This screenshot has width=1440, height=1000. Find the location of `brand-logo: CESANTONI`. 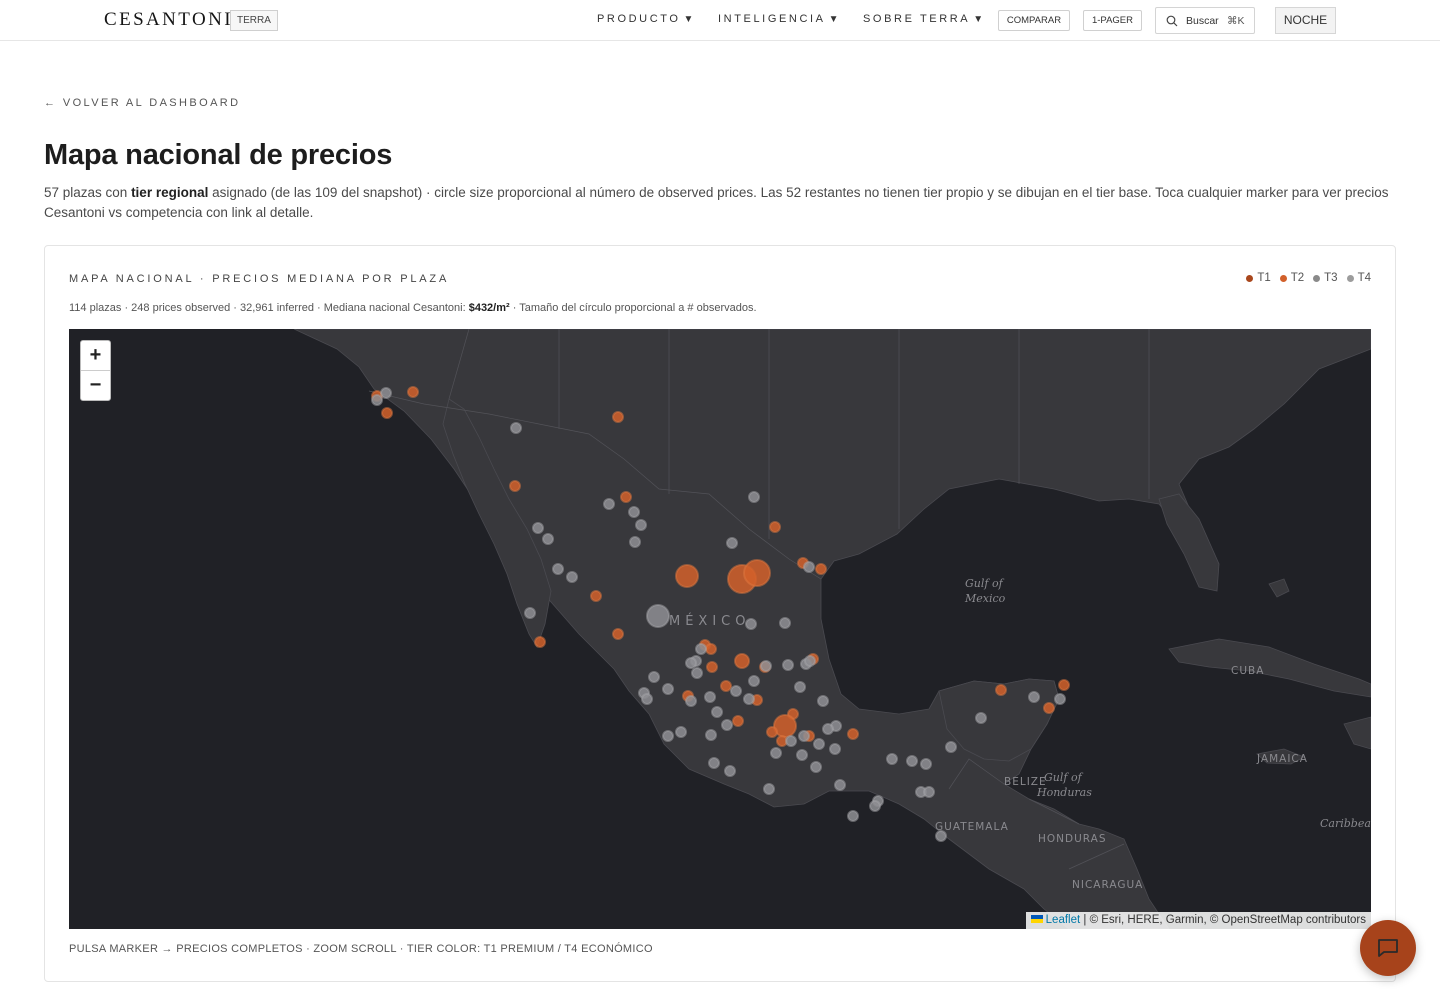

brand-logo: CESANTONI is located at coordinates (168, 20).